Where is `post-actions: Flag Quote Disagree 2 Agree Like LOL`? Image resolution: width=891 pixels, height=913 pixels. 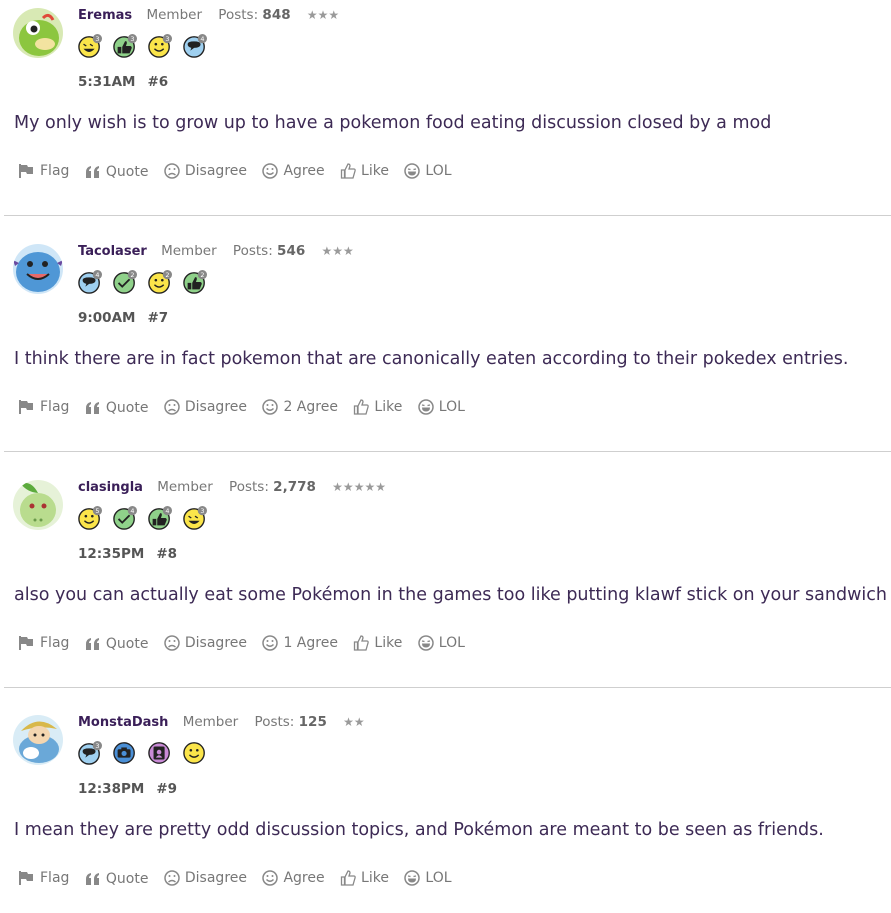
post-actions: Flag Quote Disagree 2 Agree Like LOL is located at coordinates (247, 409).